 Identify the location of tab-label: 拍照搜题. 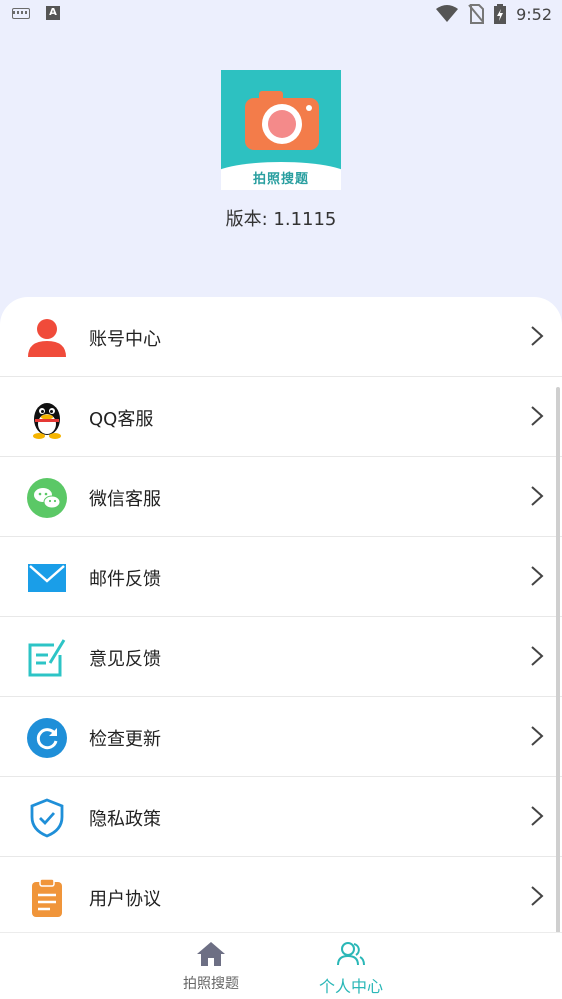
(211, 984).